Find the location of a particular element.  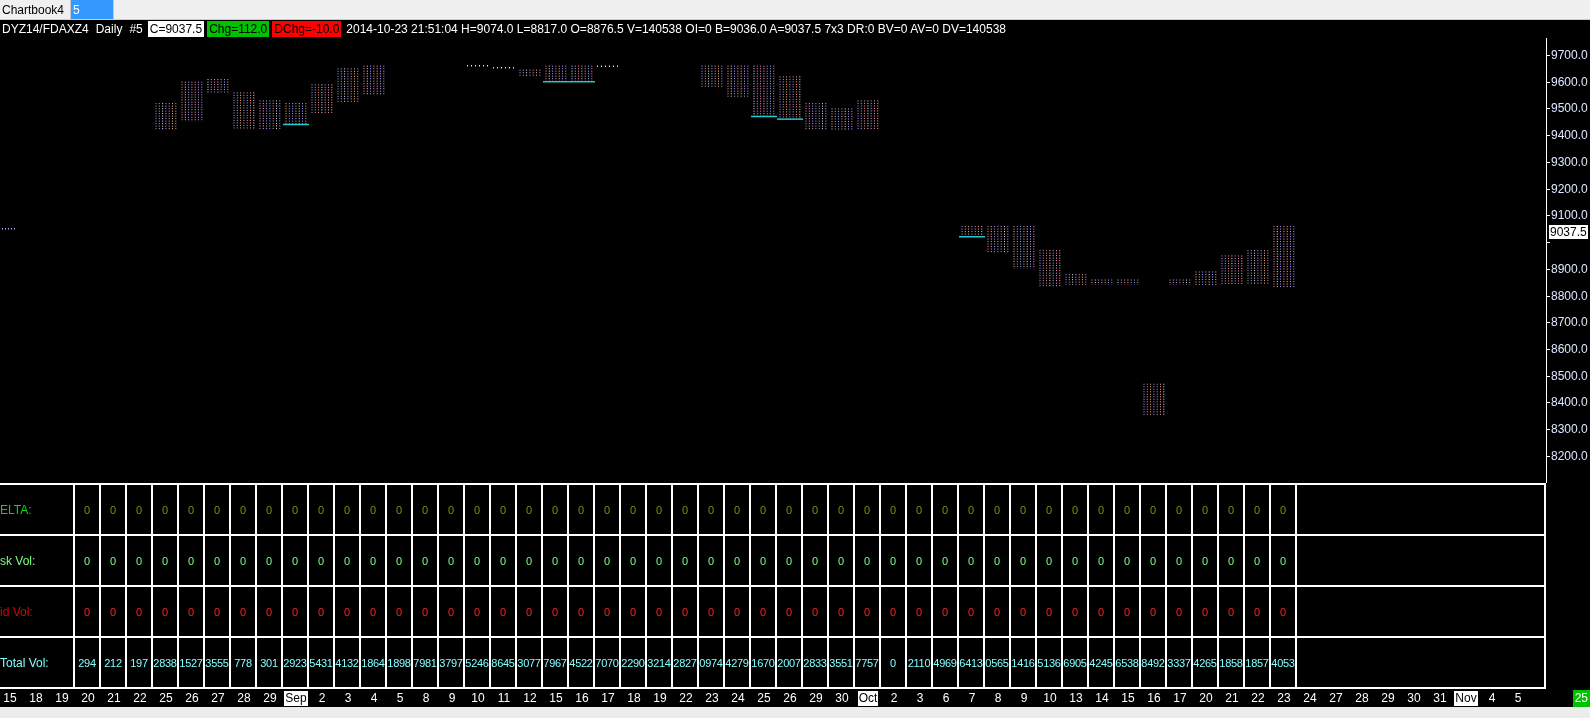

row-label: Total Vol: is located at coordinates (37, 662).